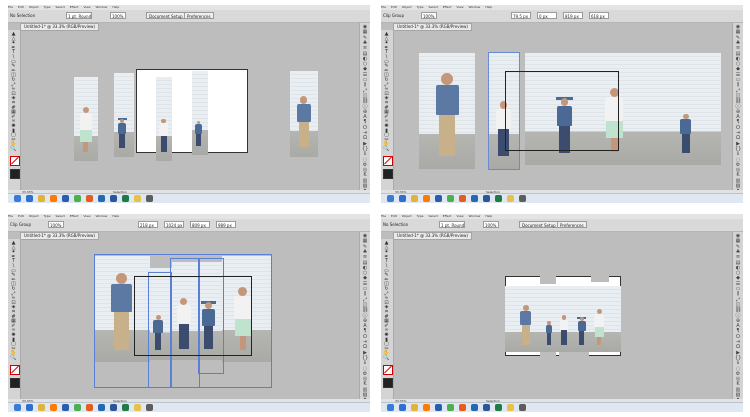 The width and height of the screenshot is (750, 417). I want to click on transform-field: 618 px, so click(599, 15).